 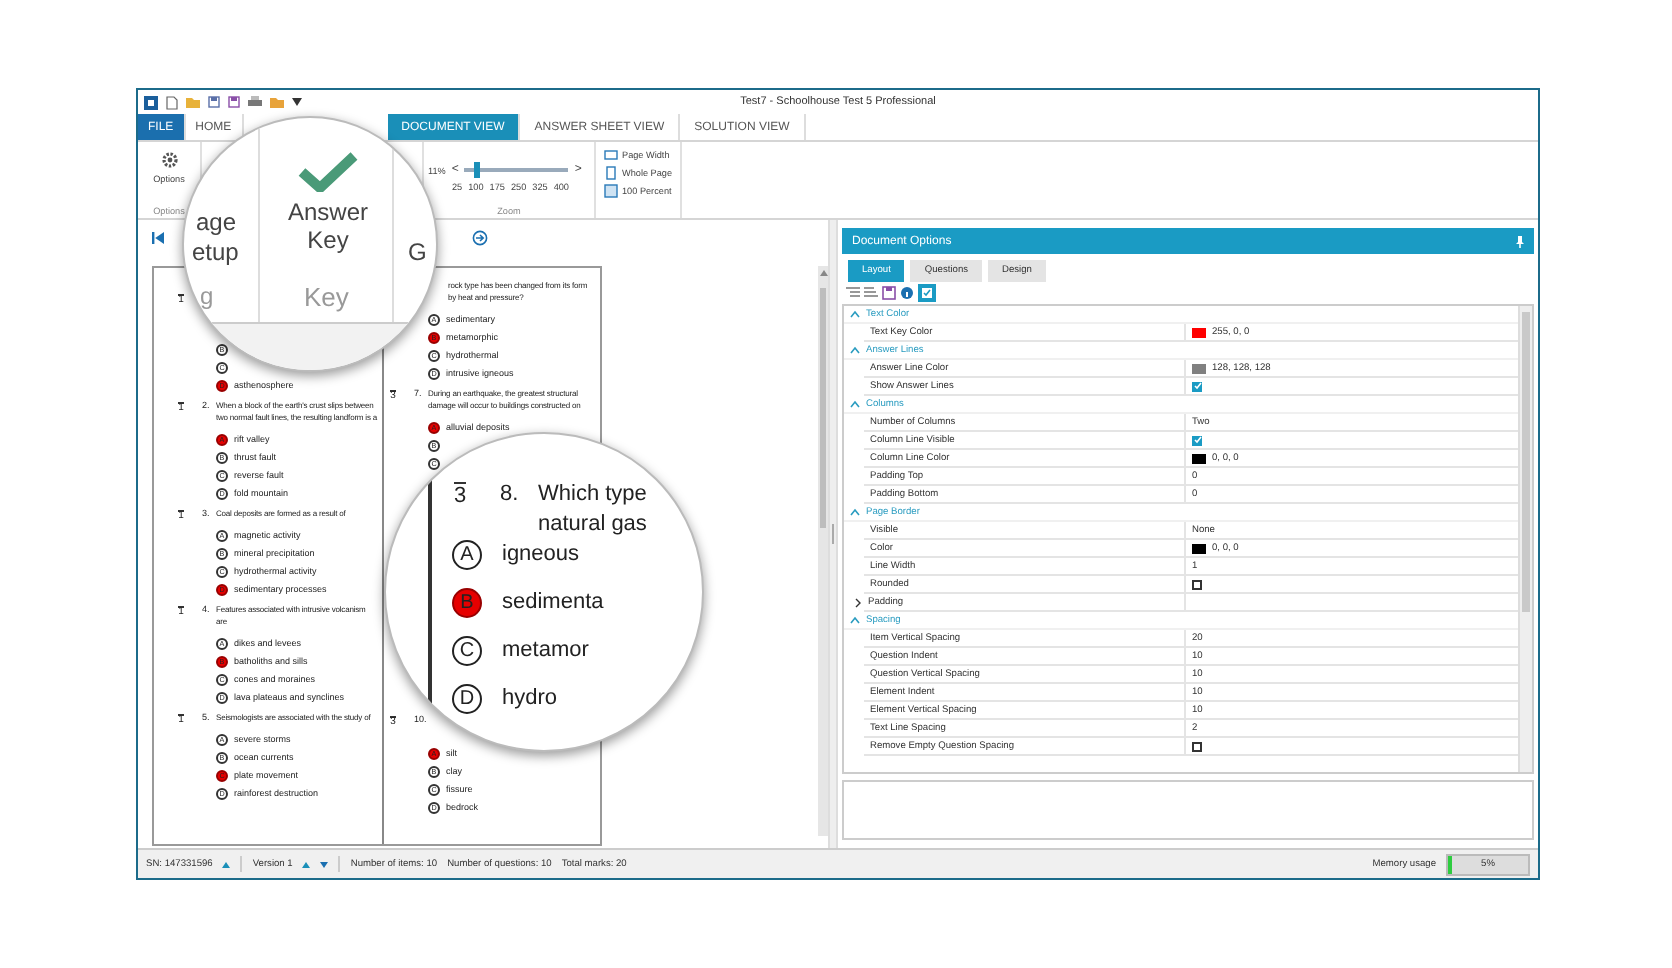 I want to click on first-page-icon, so click(x=158, y=238).